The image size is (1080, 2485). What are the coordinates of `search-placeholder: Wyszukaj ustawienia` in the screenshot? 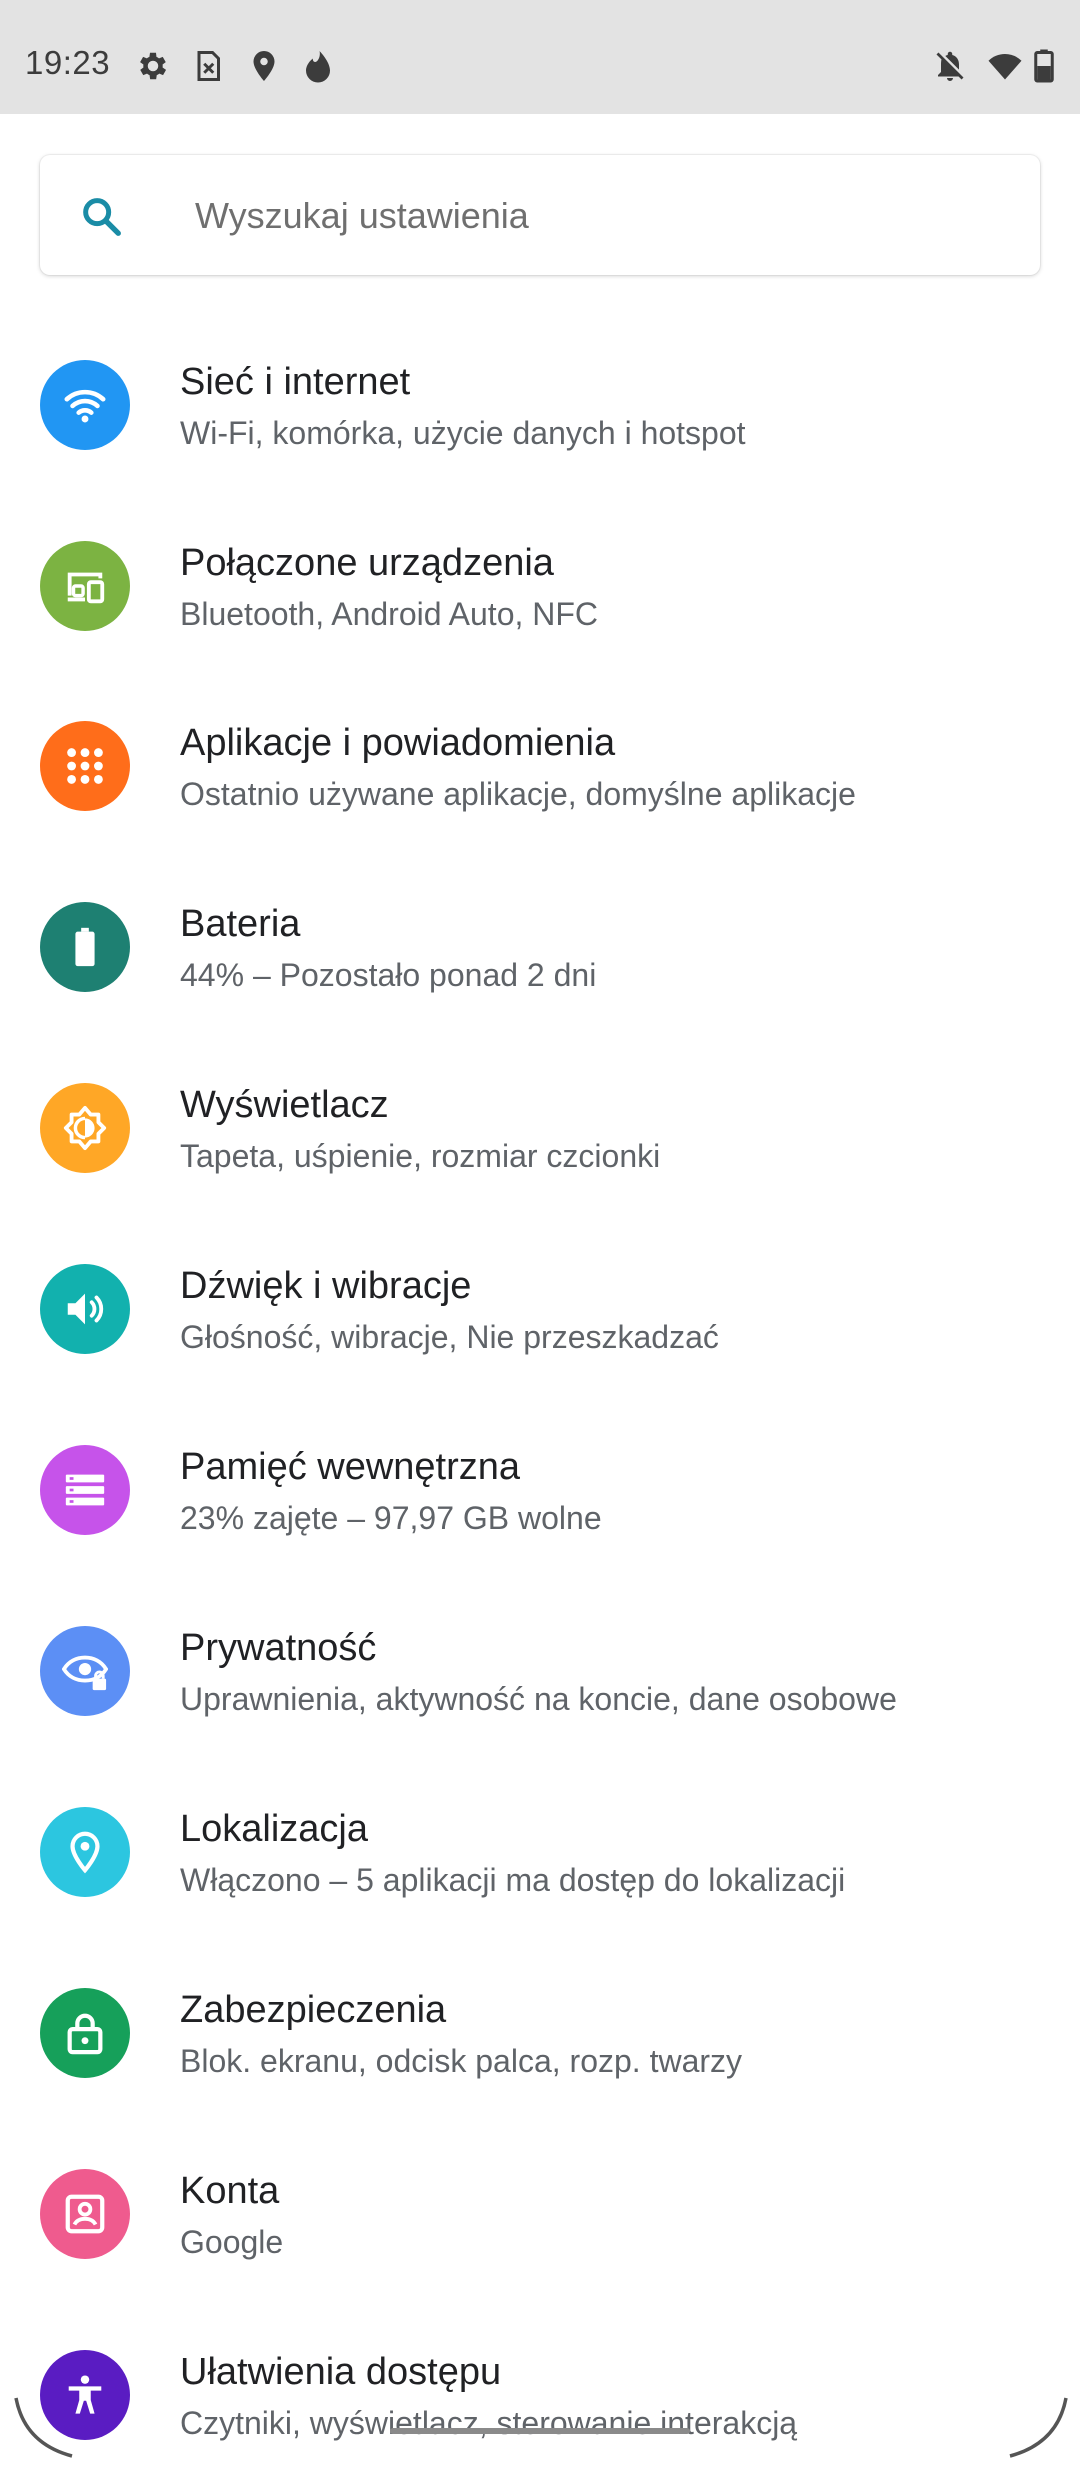 It's located at (362, 215).